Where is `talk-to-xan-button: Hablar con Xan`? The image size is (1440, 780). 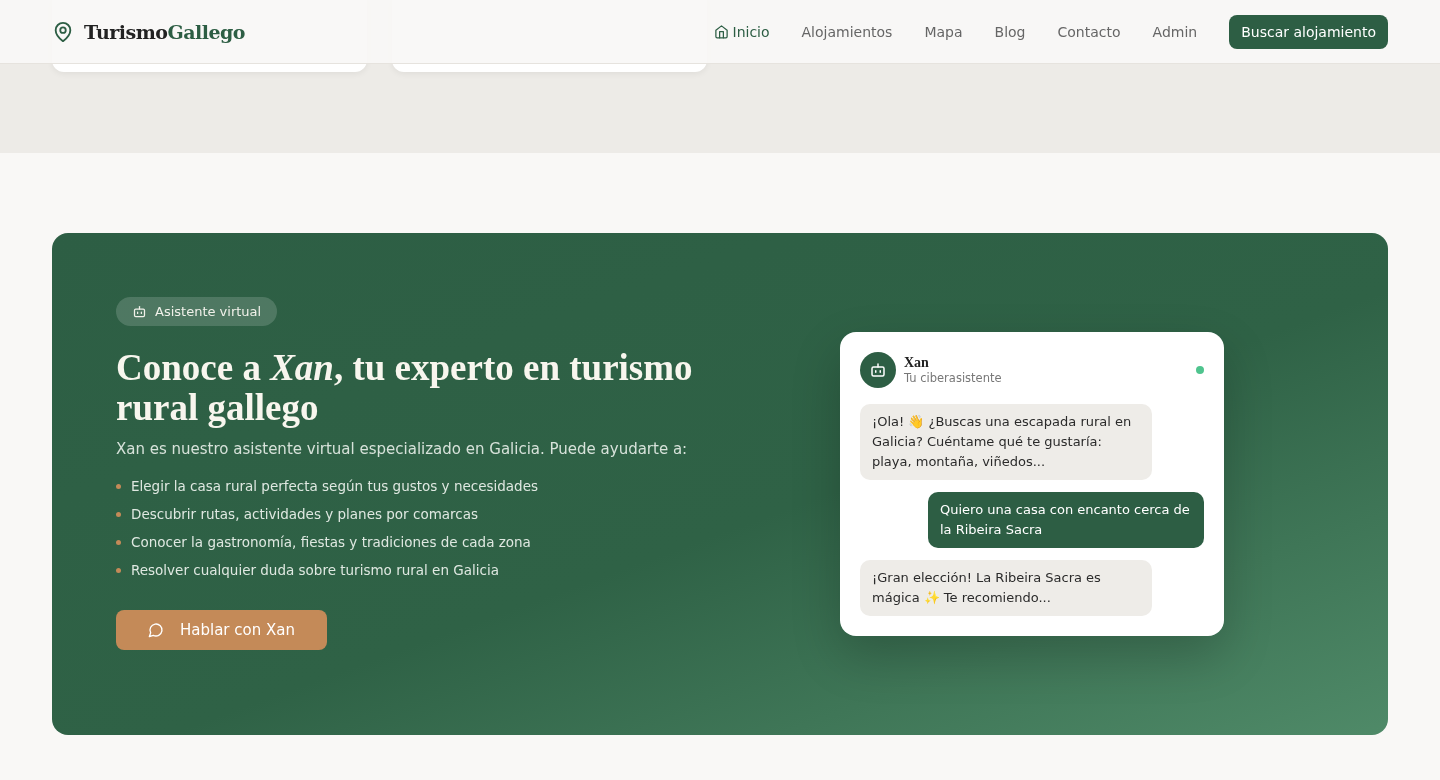
talk-to-xan-button: Hablar con Xan is located at coordinates (221, 630).